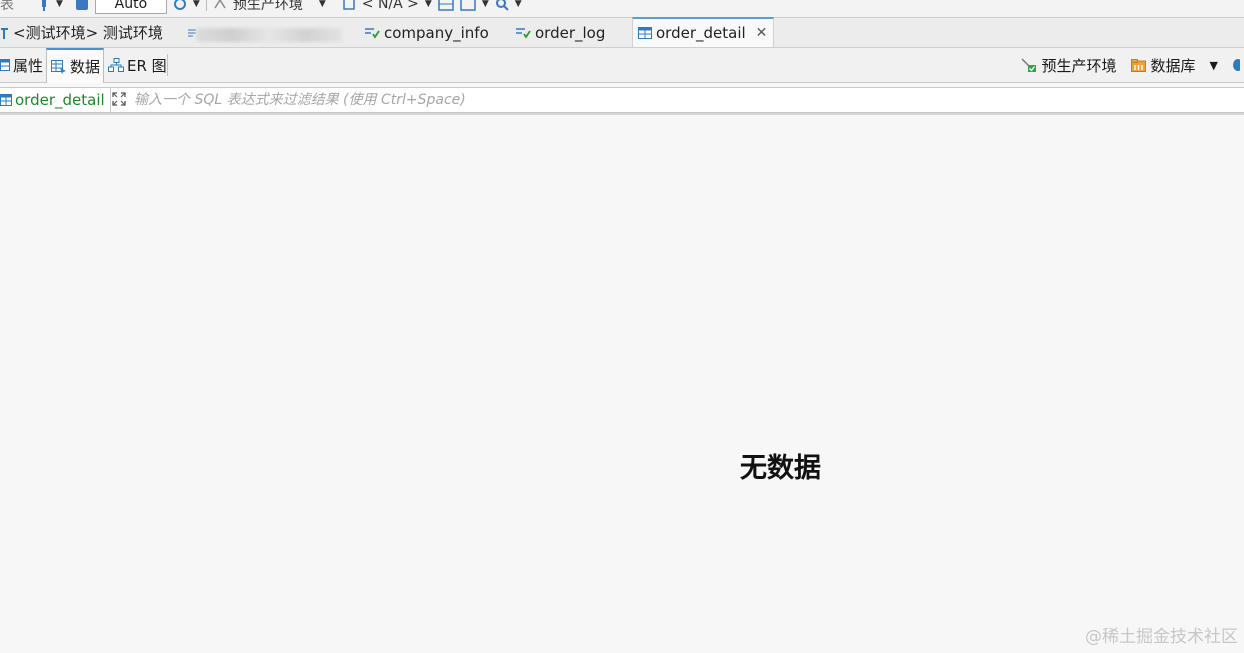  What do you see at coordinates (780, 468) in the screenshot?
I see `empty-message: 无数据` at bounding box center [780, 468].